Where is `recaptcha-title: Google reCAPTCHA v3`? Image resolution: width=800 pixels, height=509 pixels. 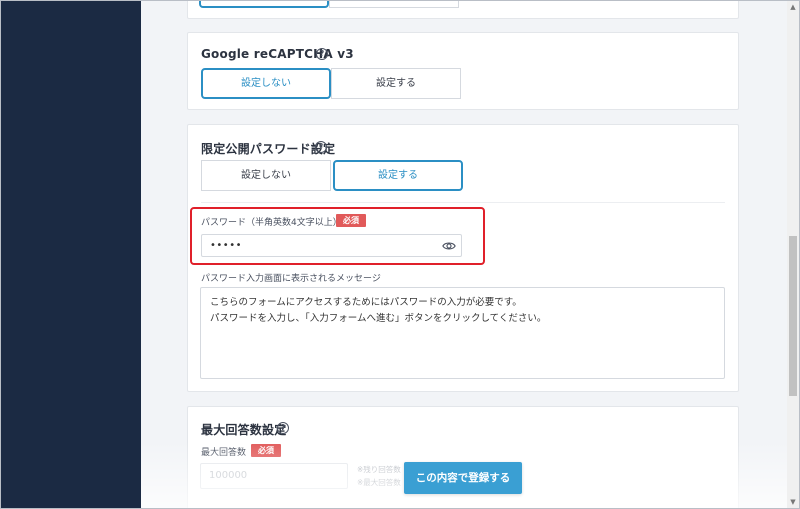 recaptcha-title: Google reCAPTCHA v3 is located at coordinates (277, 54).